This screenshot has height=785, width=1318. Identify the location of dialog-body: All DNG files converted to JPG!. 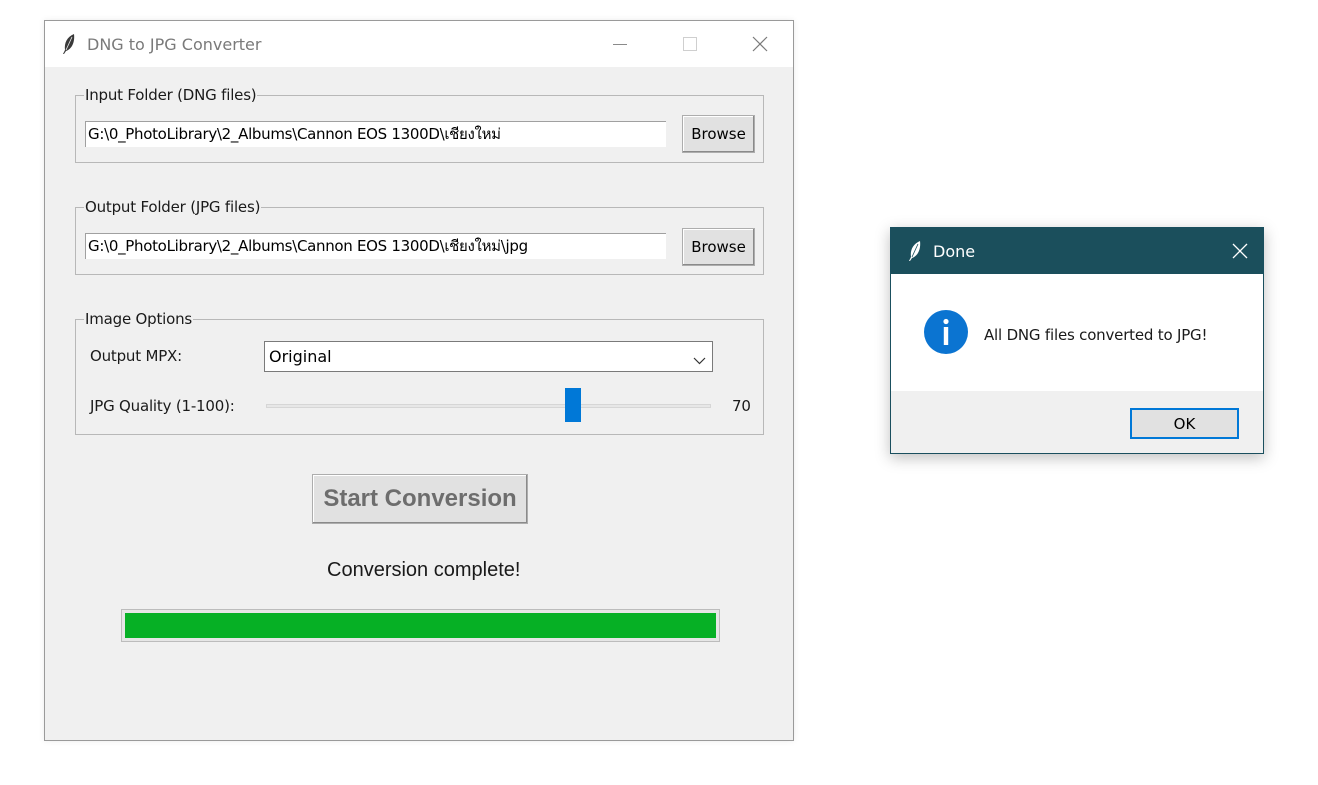
(1077, 332).